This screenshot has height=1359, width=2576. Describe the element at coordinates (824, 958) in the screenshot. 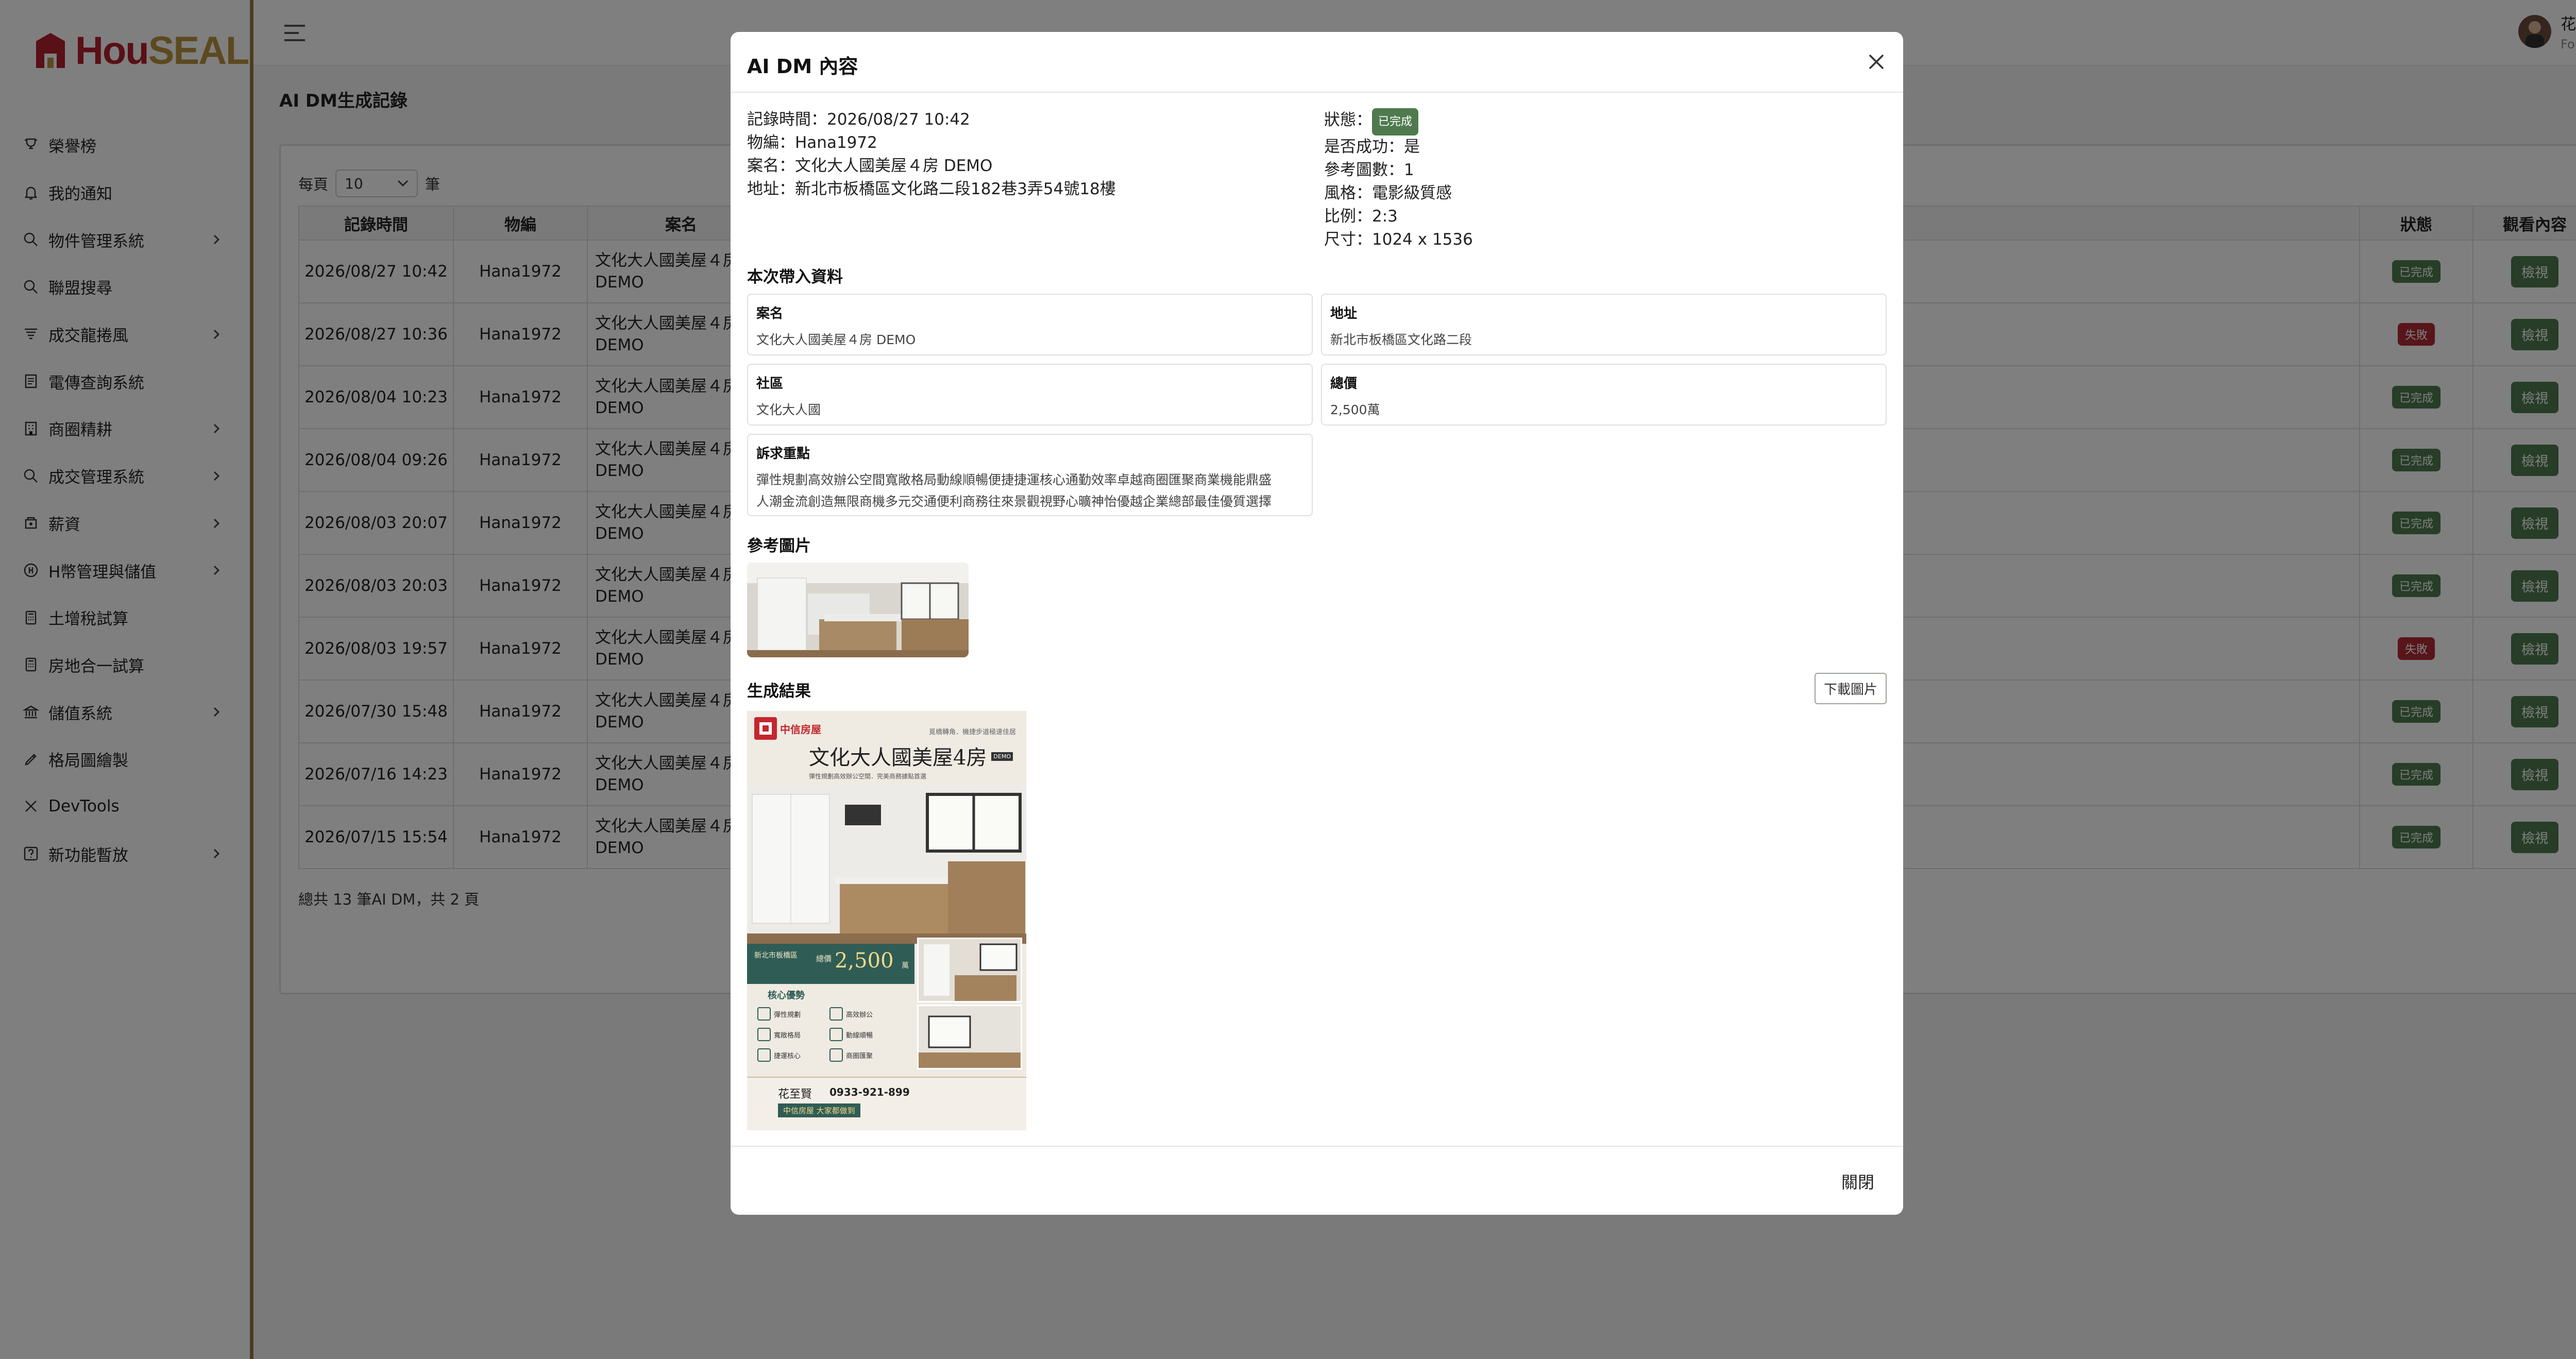

I see `dm-price-label: 總價` at that location.